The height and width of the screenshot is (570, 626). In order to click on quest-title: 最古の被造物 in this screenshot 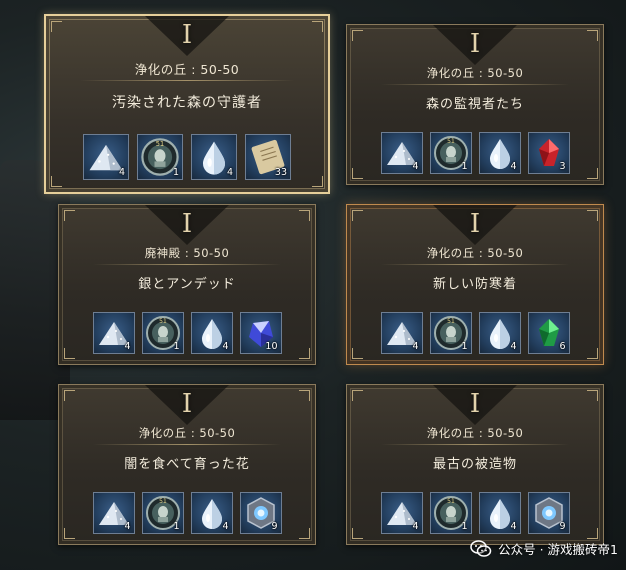, I will do `click(474, 464)`.